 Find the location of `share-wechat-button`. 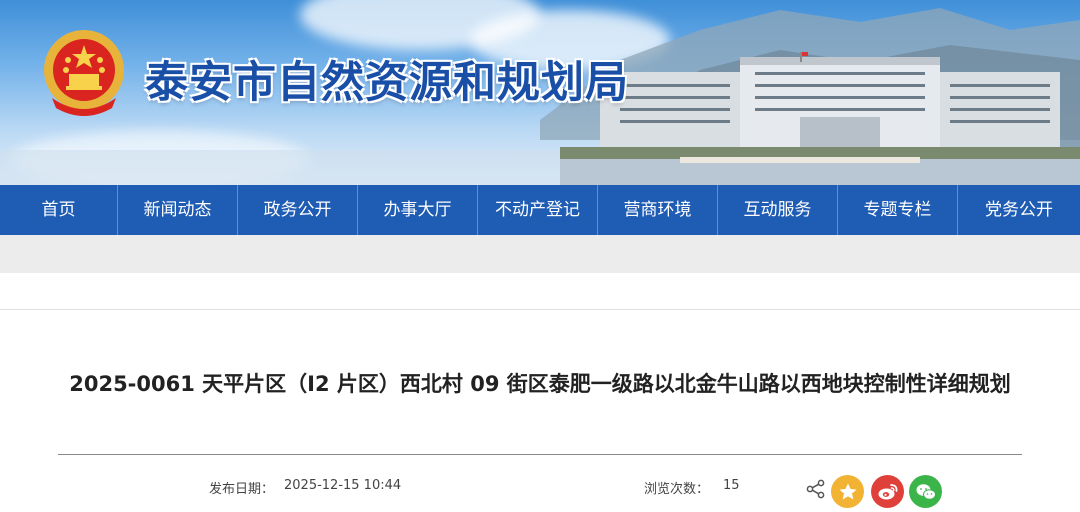

share-wechat-button is located at coordinates (925, 491).